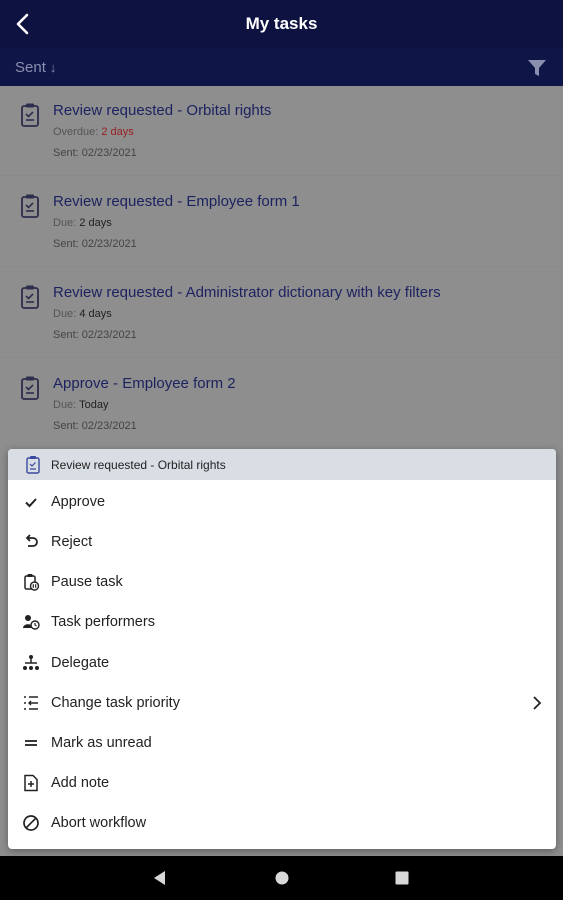 The width and height of the screenshot is (563, 900). I want to click on system-nav-bar, so click(281, 878).